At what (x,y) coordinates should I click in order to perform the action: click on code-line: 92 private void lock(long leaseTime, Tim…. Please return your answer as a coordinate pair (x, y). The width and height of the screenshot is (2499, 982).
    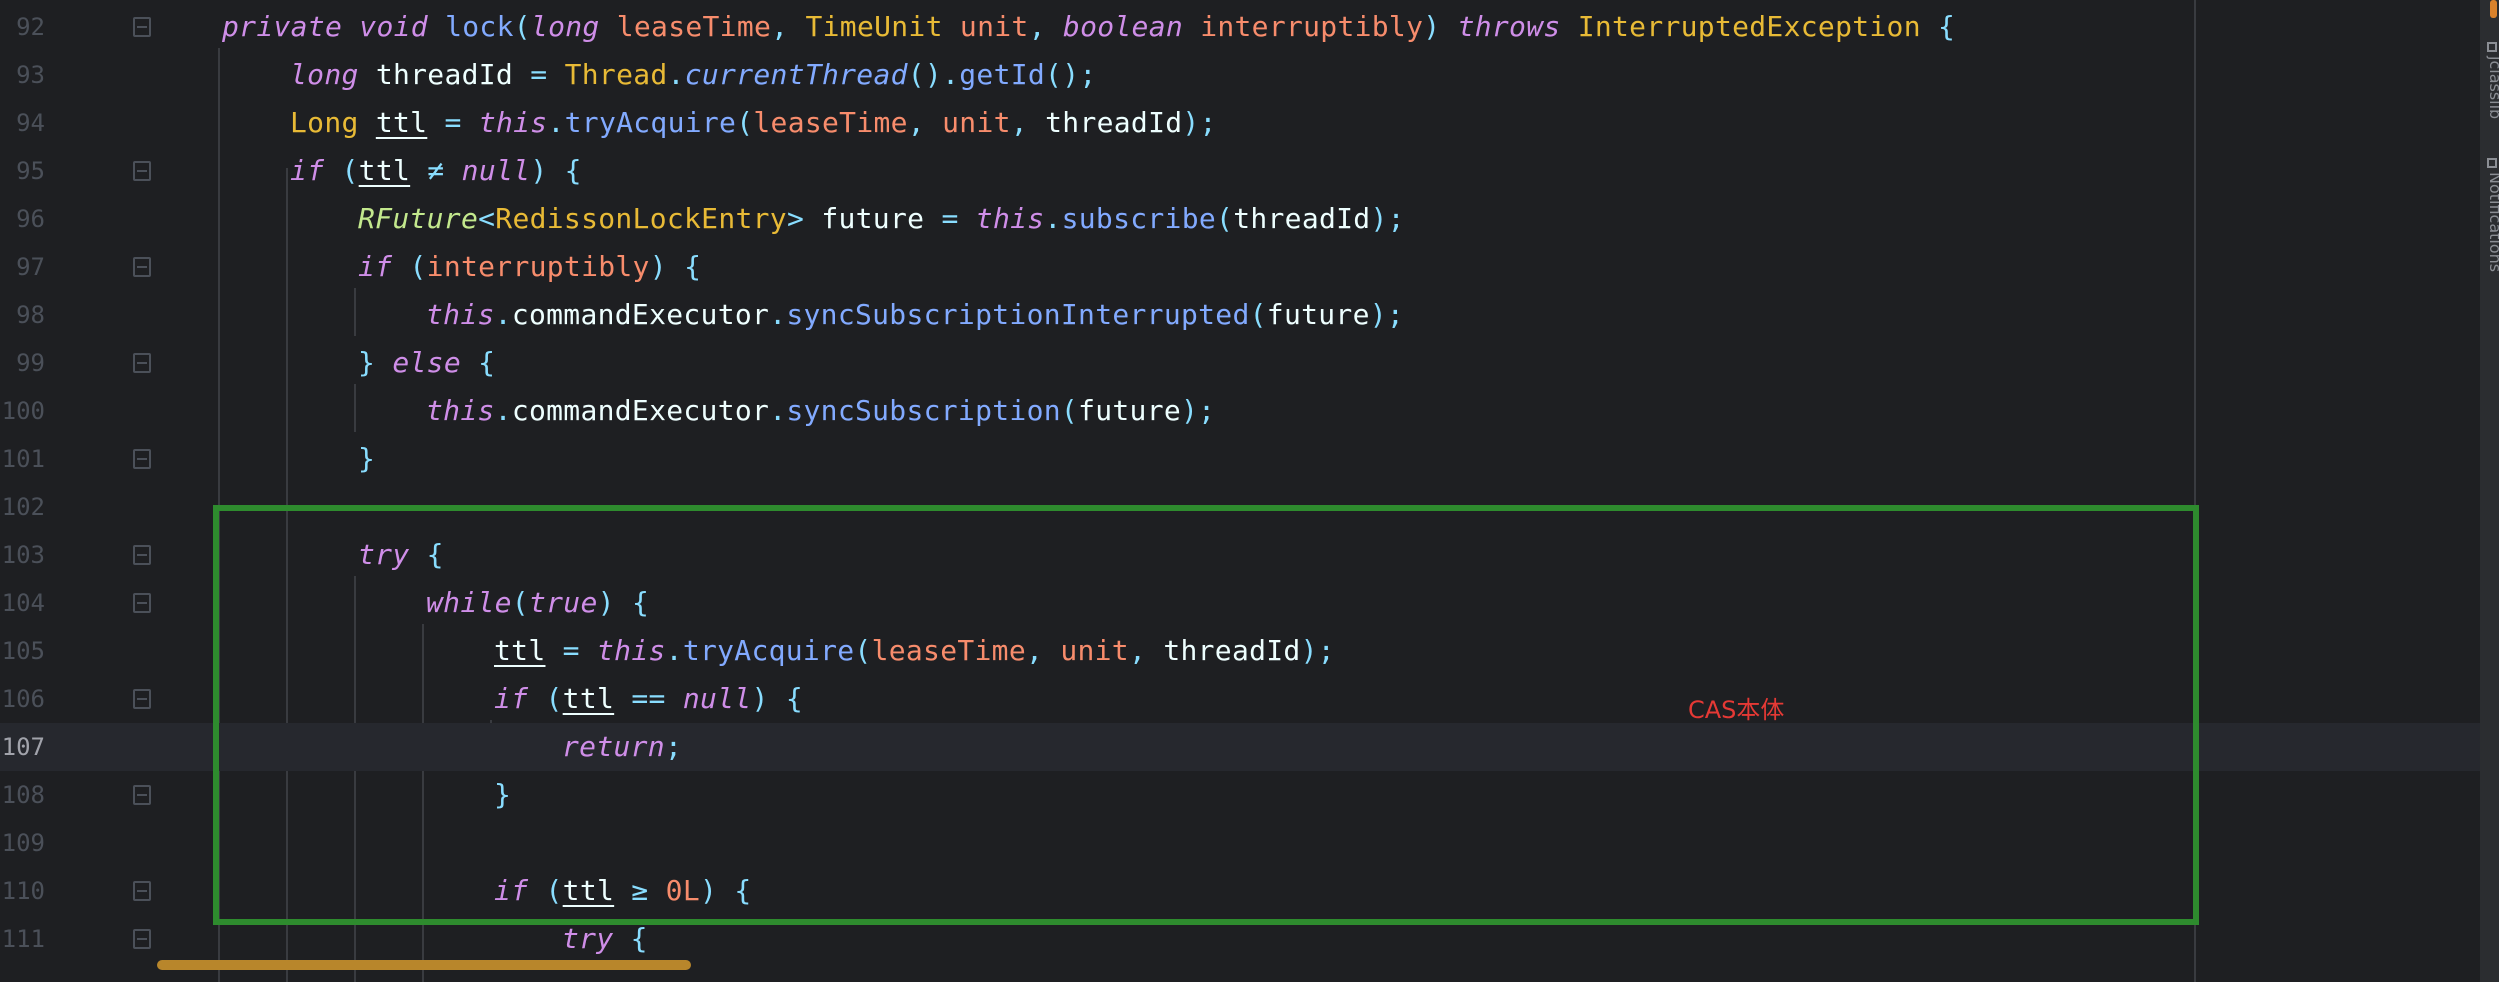
    Looking at the image, I should click on (1240, 27).